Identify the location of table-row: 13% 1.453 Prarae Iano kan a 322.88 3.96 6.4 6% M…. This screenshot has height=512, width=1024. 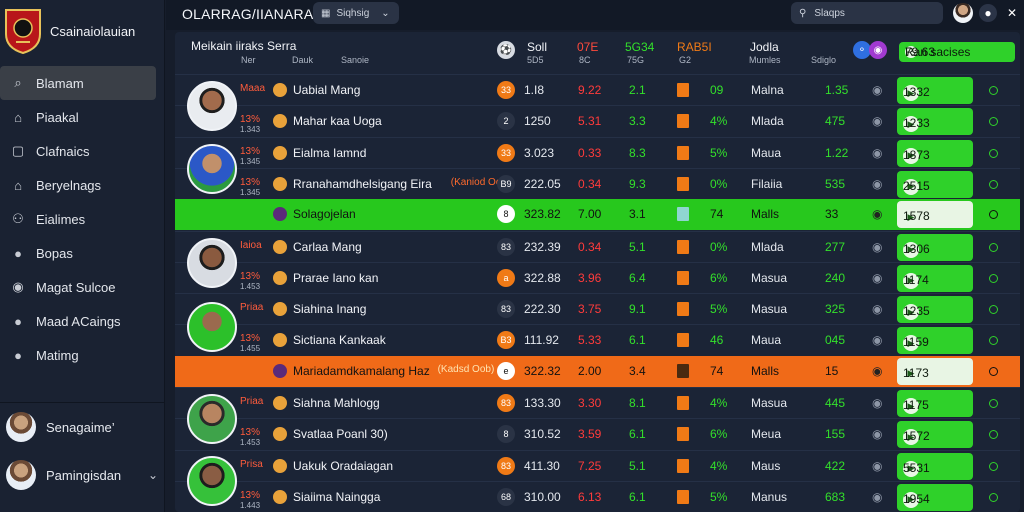
(597, 277).